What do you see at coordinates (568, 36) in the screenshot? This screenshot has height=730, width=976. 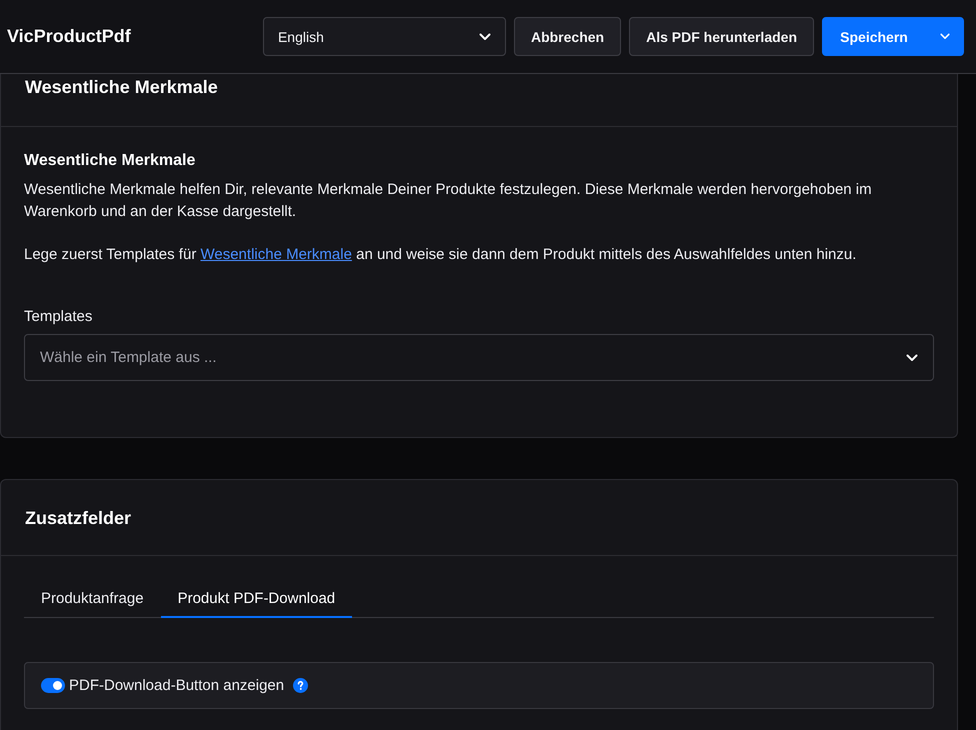 I see `header-button: Abbrechen` at bounding box center [568, 36].